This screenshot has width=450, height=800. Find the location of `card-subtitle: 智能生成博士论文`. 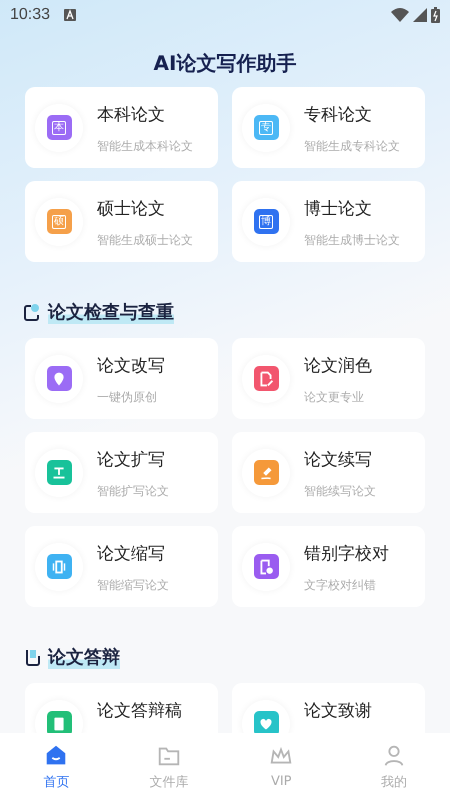

card-subtitle: 智能生成博士论文 is located at coordinates (352, 240).